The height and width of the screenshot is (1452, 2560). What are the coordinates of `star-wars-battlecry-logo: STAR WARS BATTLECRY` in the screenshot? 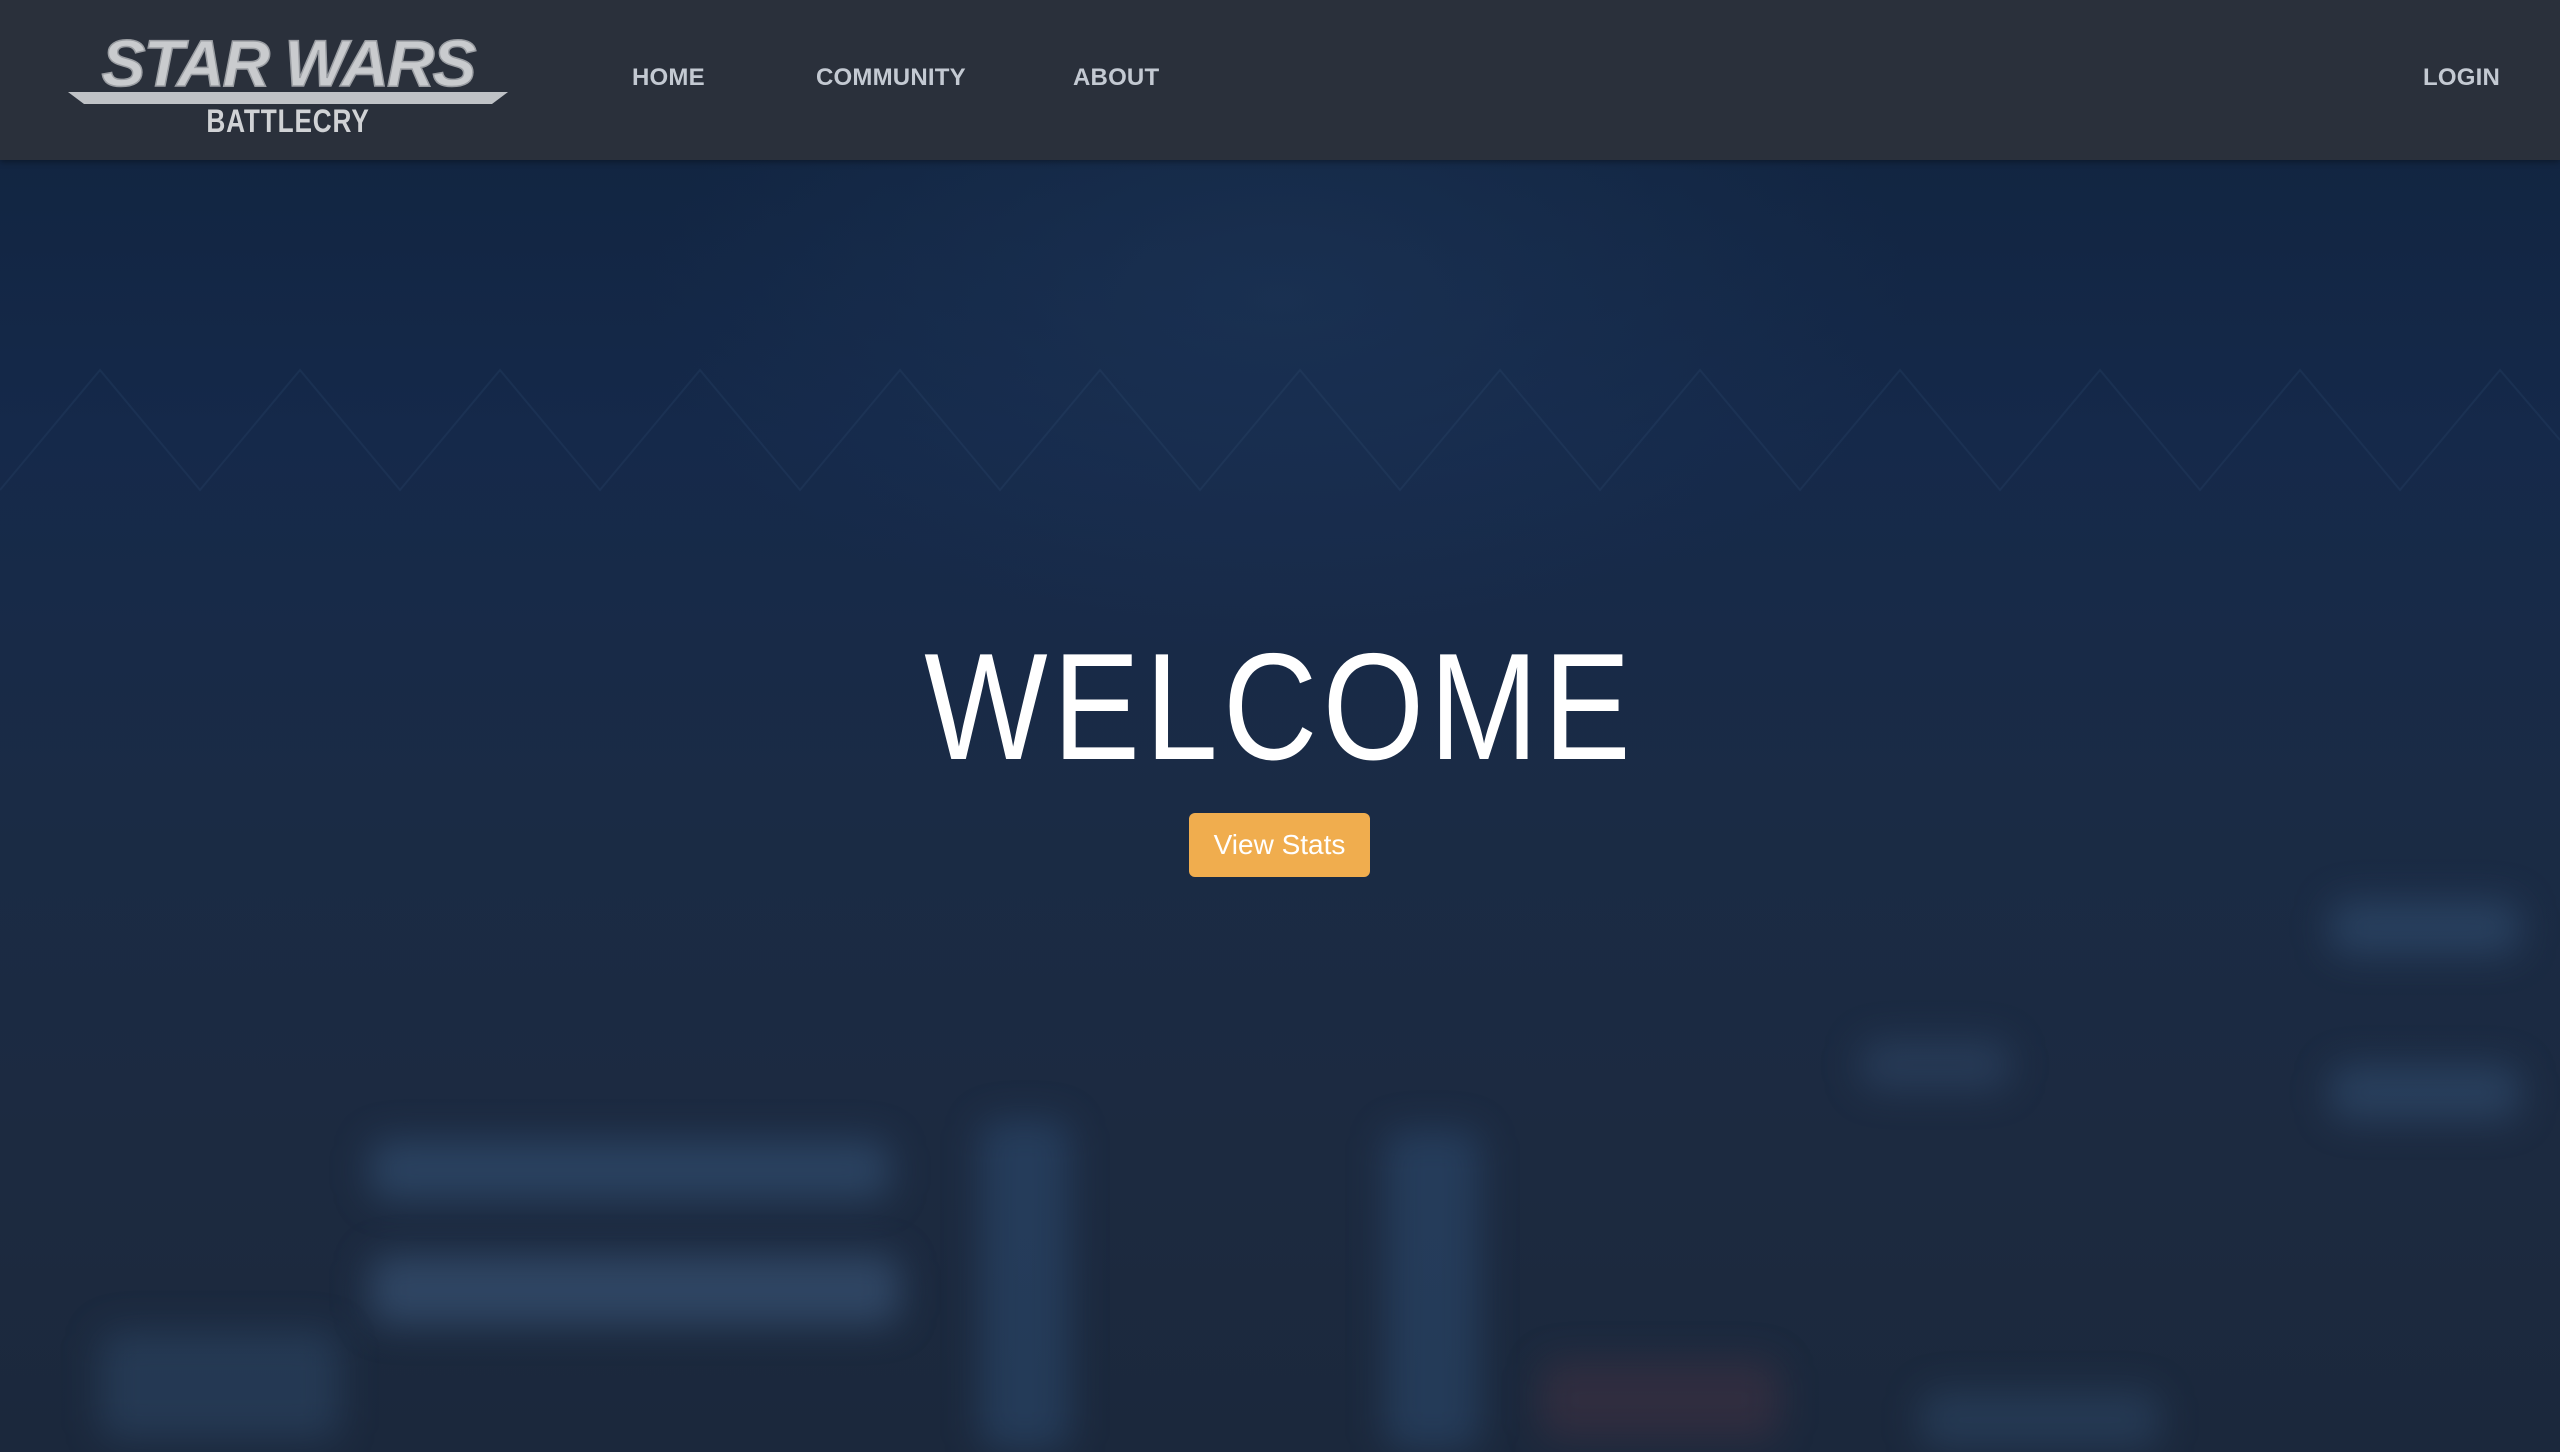 It's located at (288, 82).